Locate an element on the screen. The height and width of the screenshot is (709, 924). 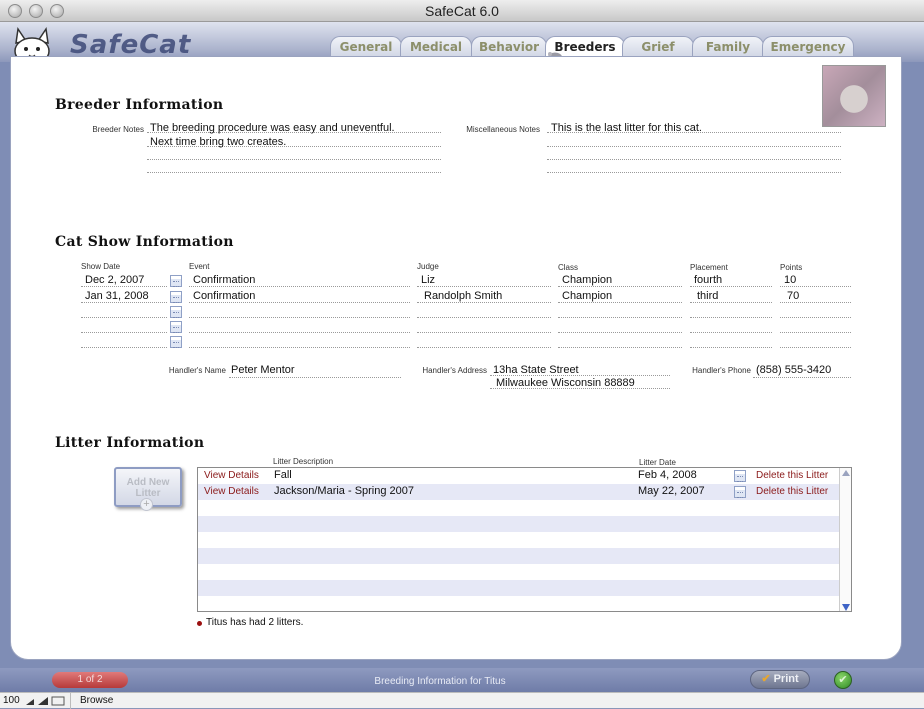
litter-description-field: Jackson/Maria - Spring 2007 is located at coordinates (344, 491).